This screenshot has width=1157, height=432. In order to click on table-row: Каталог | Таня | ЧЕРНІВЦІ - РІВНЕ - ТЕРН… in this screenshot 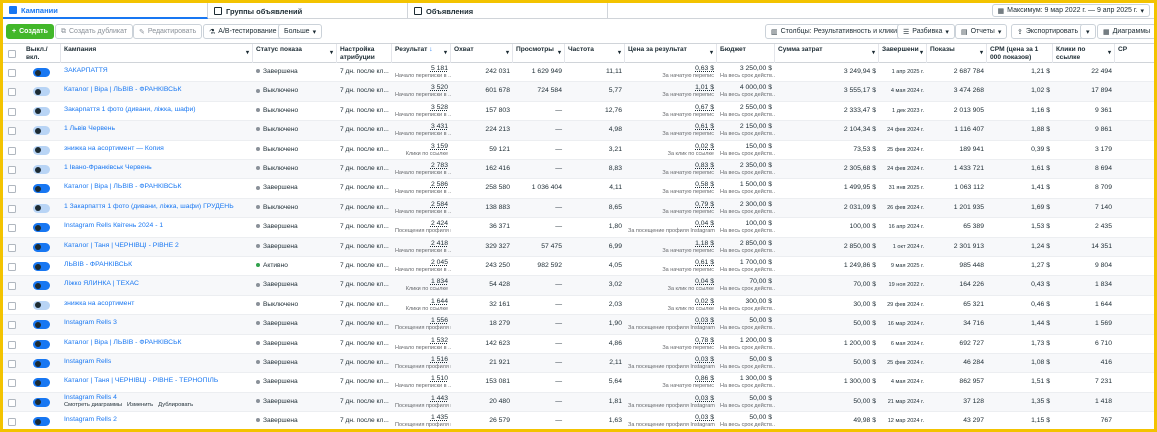, I will do `click(578, 383)`.